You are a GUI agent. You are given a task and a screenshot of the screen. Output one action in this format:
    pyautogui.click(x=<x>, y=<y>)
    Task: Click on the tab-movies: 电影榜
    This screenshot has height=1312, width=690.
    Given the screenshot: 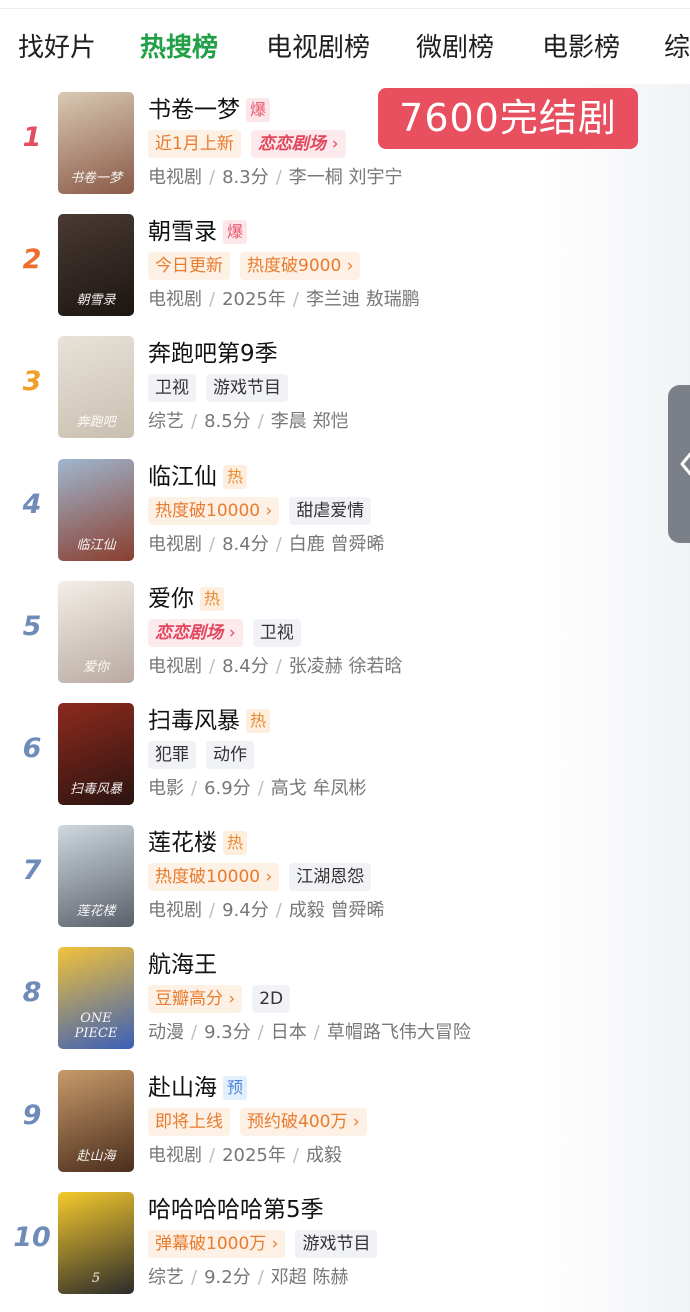 What is the action you would take?
    pyautogui.click(x=581, y=48)
    